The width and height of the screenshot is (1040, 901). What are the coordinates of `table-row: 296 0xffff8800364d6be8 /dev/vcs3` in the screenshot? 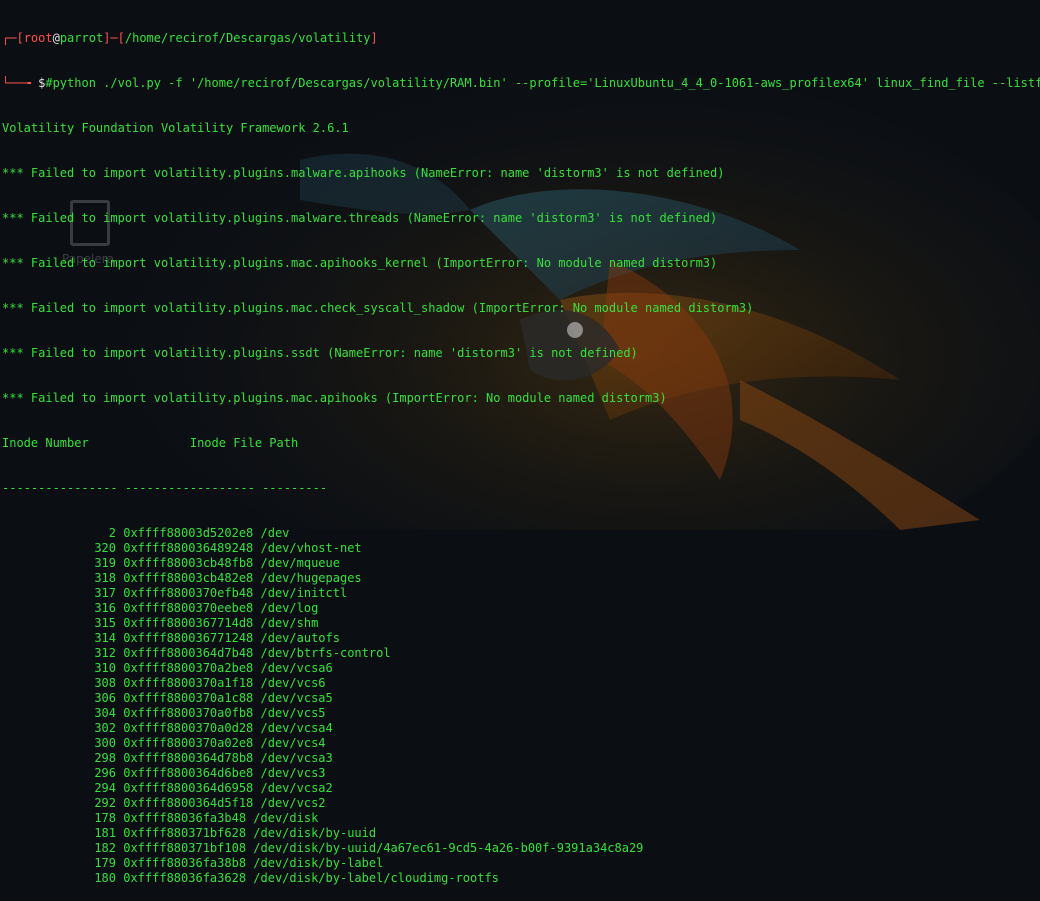 It's located at (521, 773).